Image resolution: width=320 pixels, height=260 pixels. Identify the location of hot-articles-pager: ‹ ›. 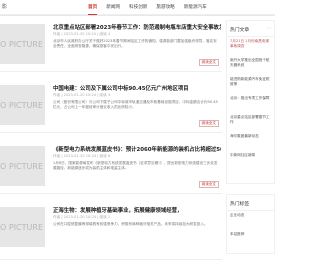
(269, 28).